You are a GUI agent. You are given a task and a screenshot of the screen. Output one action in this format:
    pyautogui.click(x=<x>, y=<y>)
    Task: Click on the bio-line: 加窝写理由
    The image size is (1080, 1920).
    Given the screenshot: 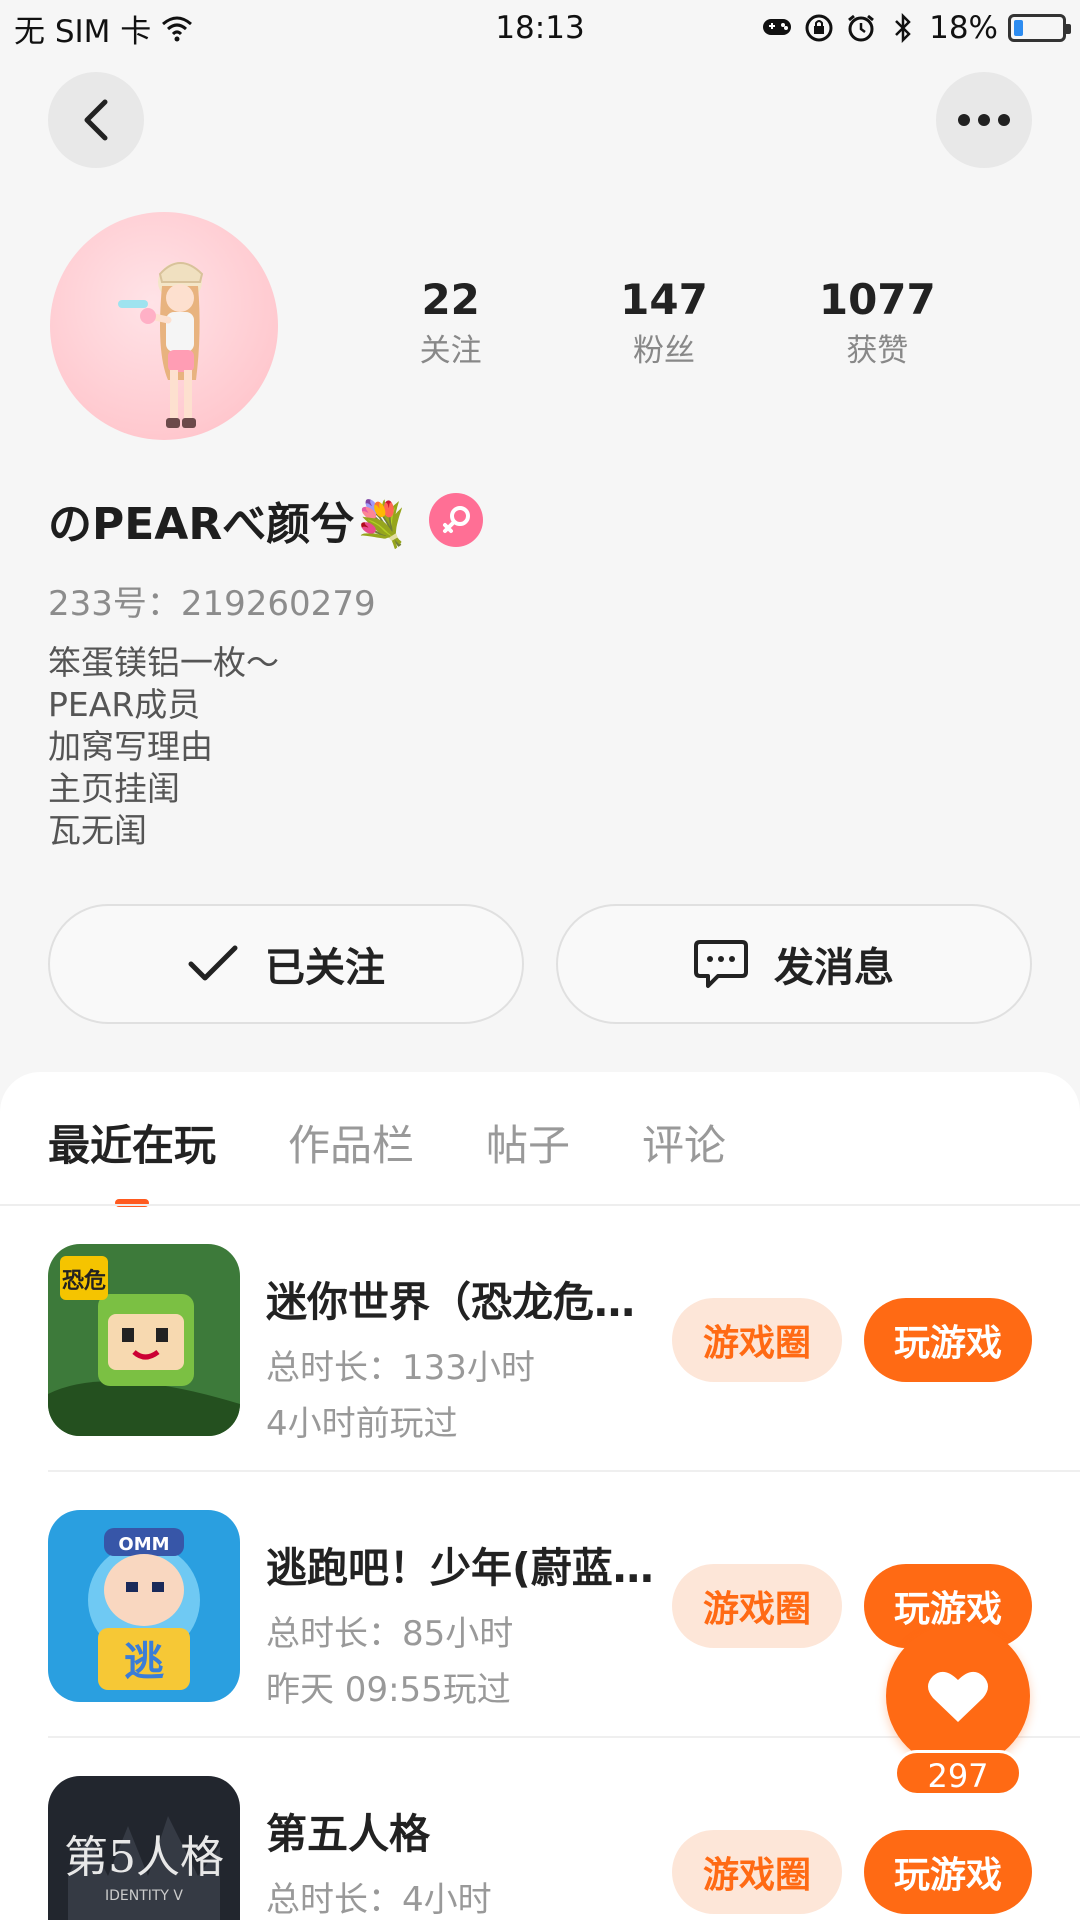 What is the action you would take?
    pyautogui.click(x=130, y=746)
    